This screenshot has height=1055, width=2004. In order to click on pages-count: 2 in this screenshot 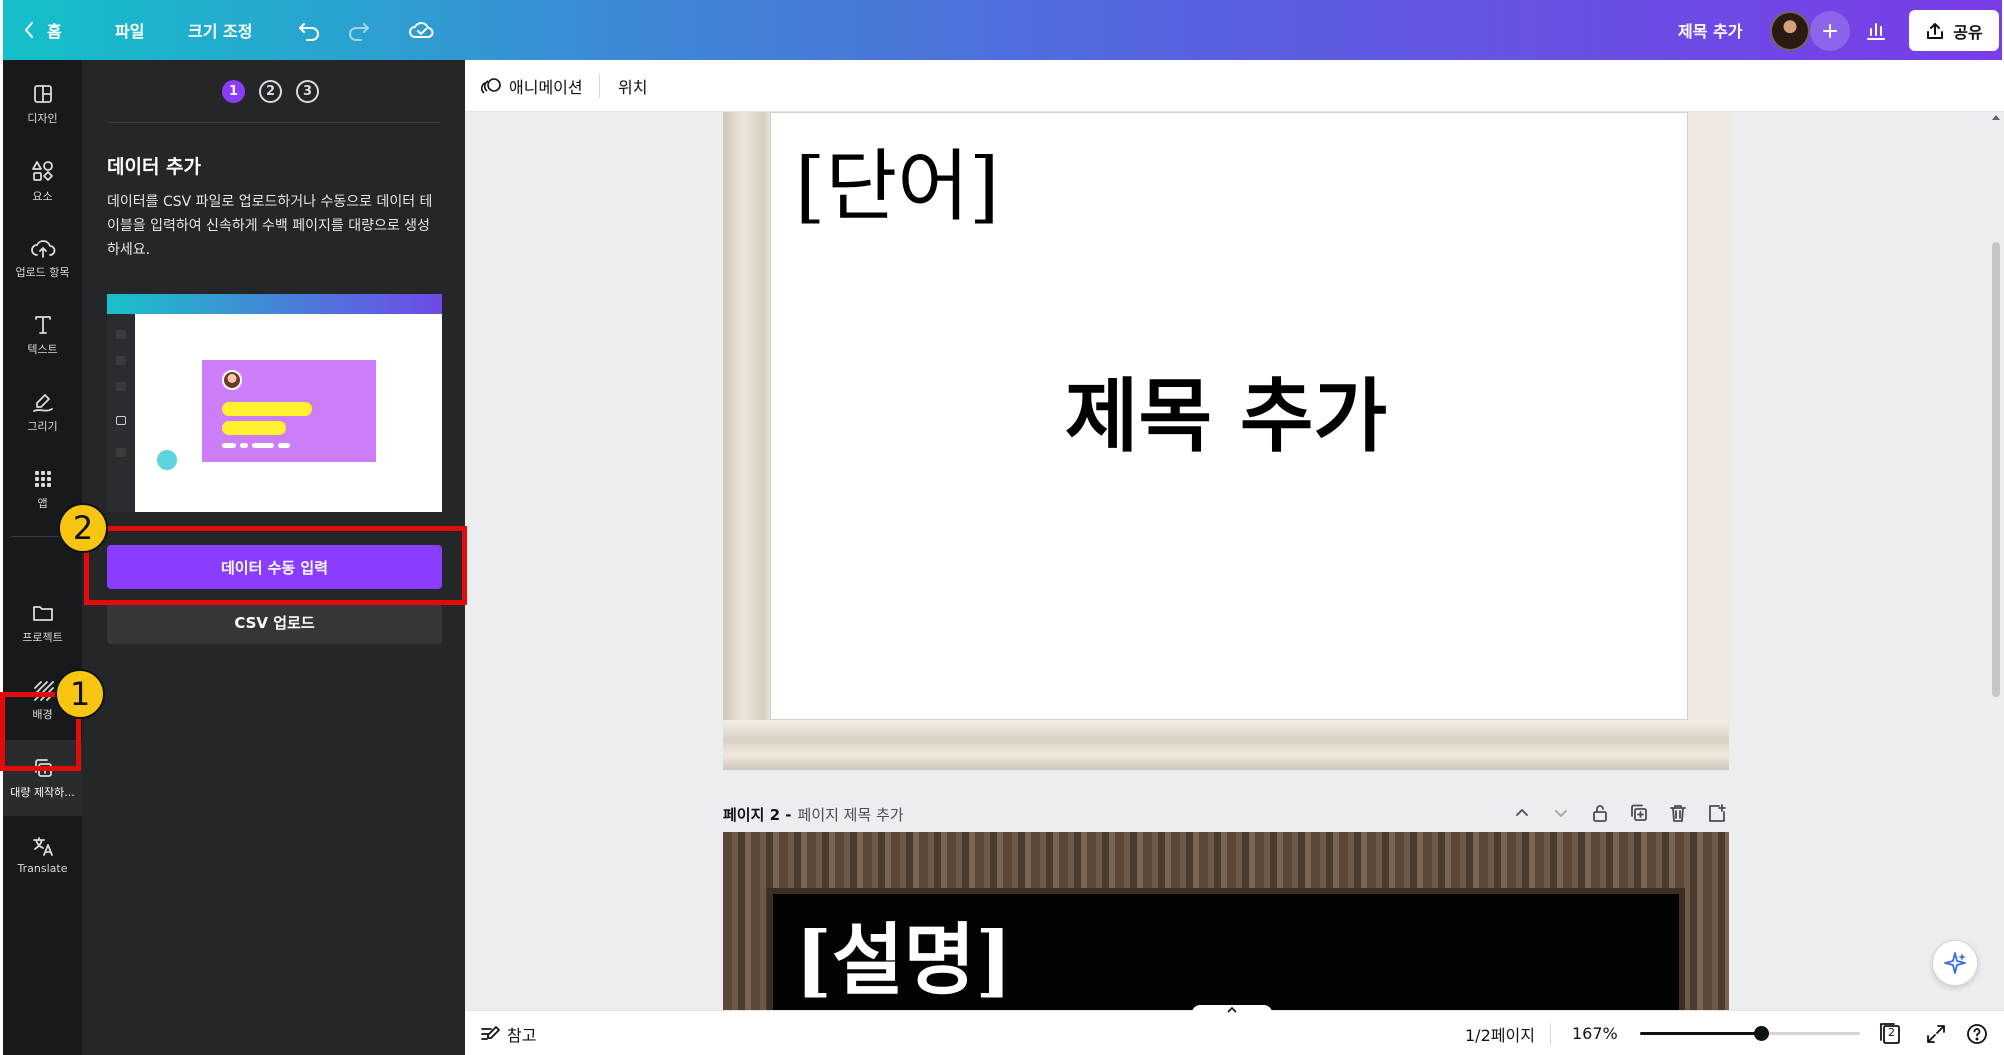, I will do `click(1891, 1032)`.